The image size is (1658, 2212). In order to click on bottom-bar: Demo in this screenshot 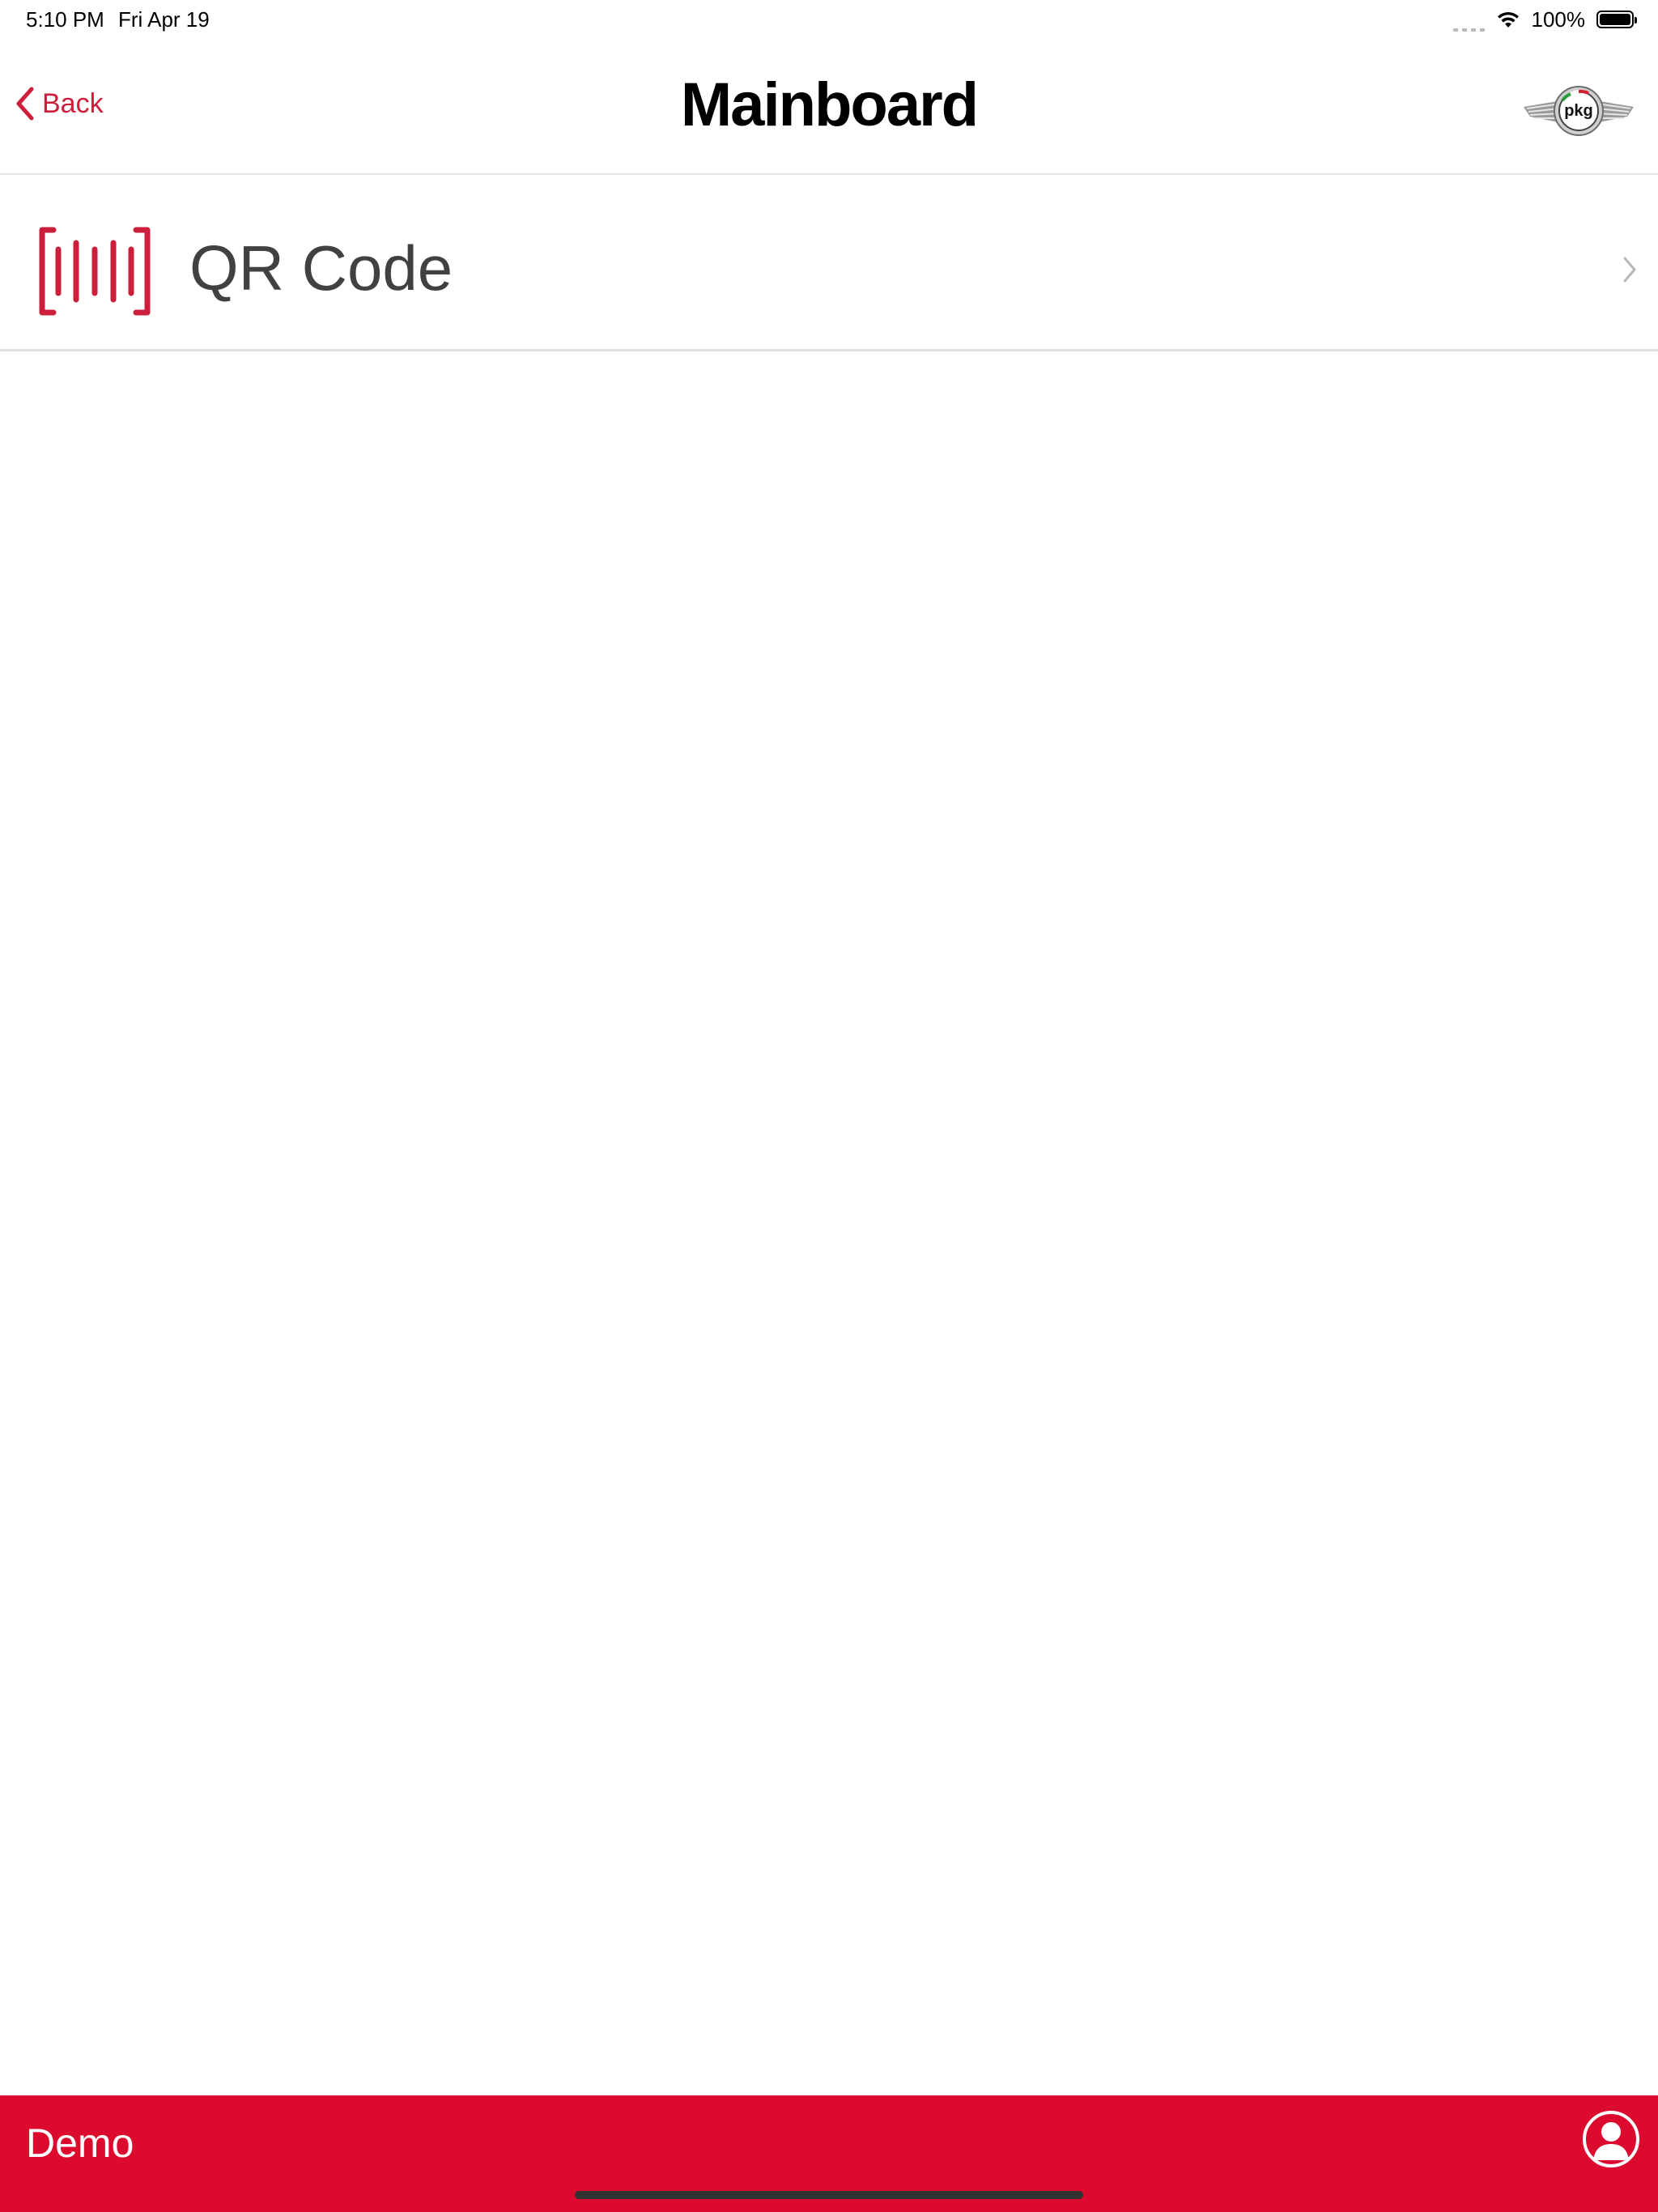, I will do `click(829, 2153)`.